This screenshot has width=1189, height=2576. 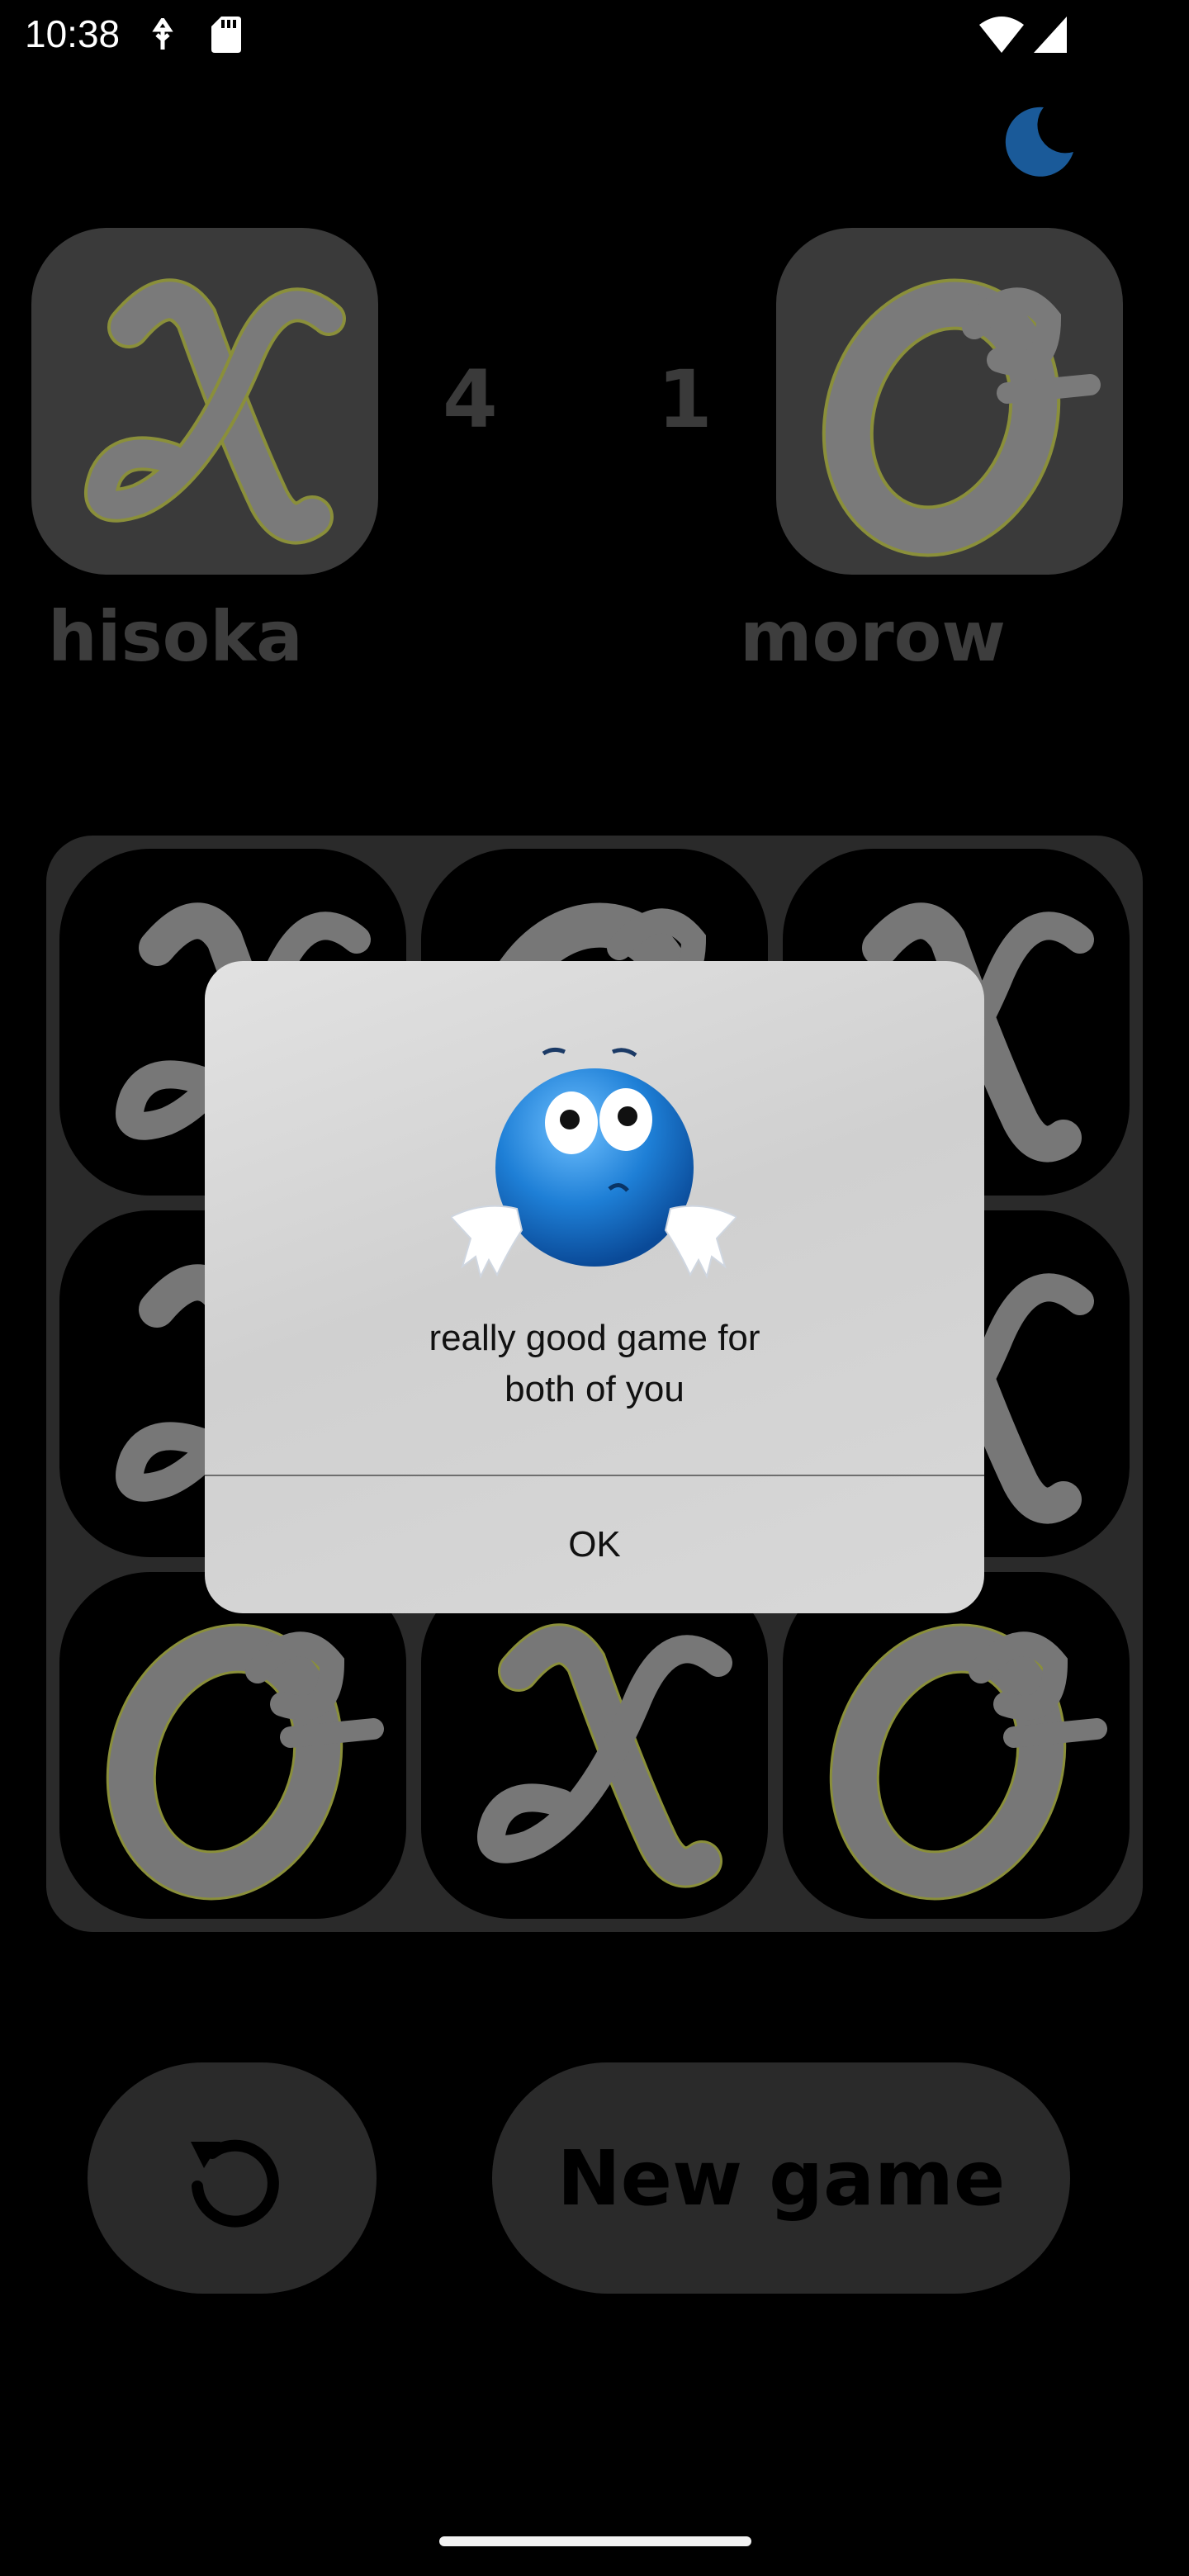 What do you see at coordinates (1050, 35) in the screenshot?
I see `signal-icon` at bounding box center [1050, 35].